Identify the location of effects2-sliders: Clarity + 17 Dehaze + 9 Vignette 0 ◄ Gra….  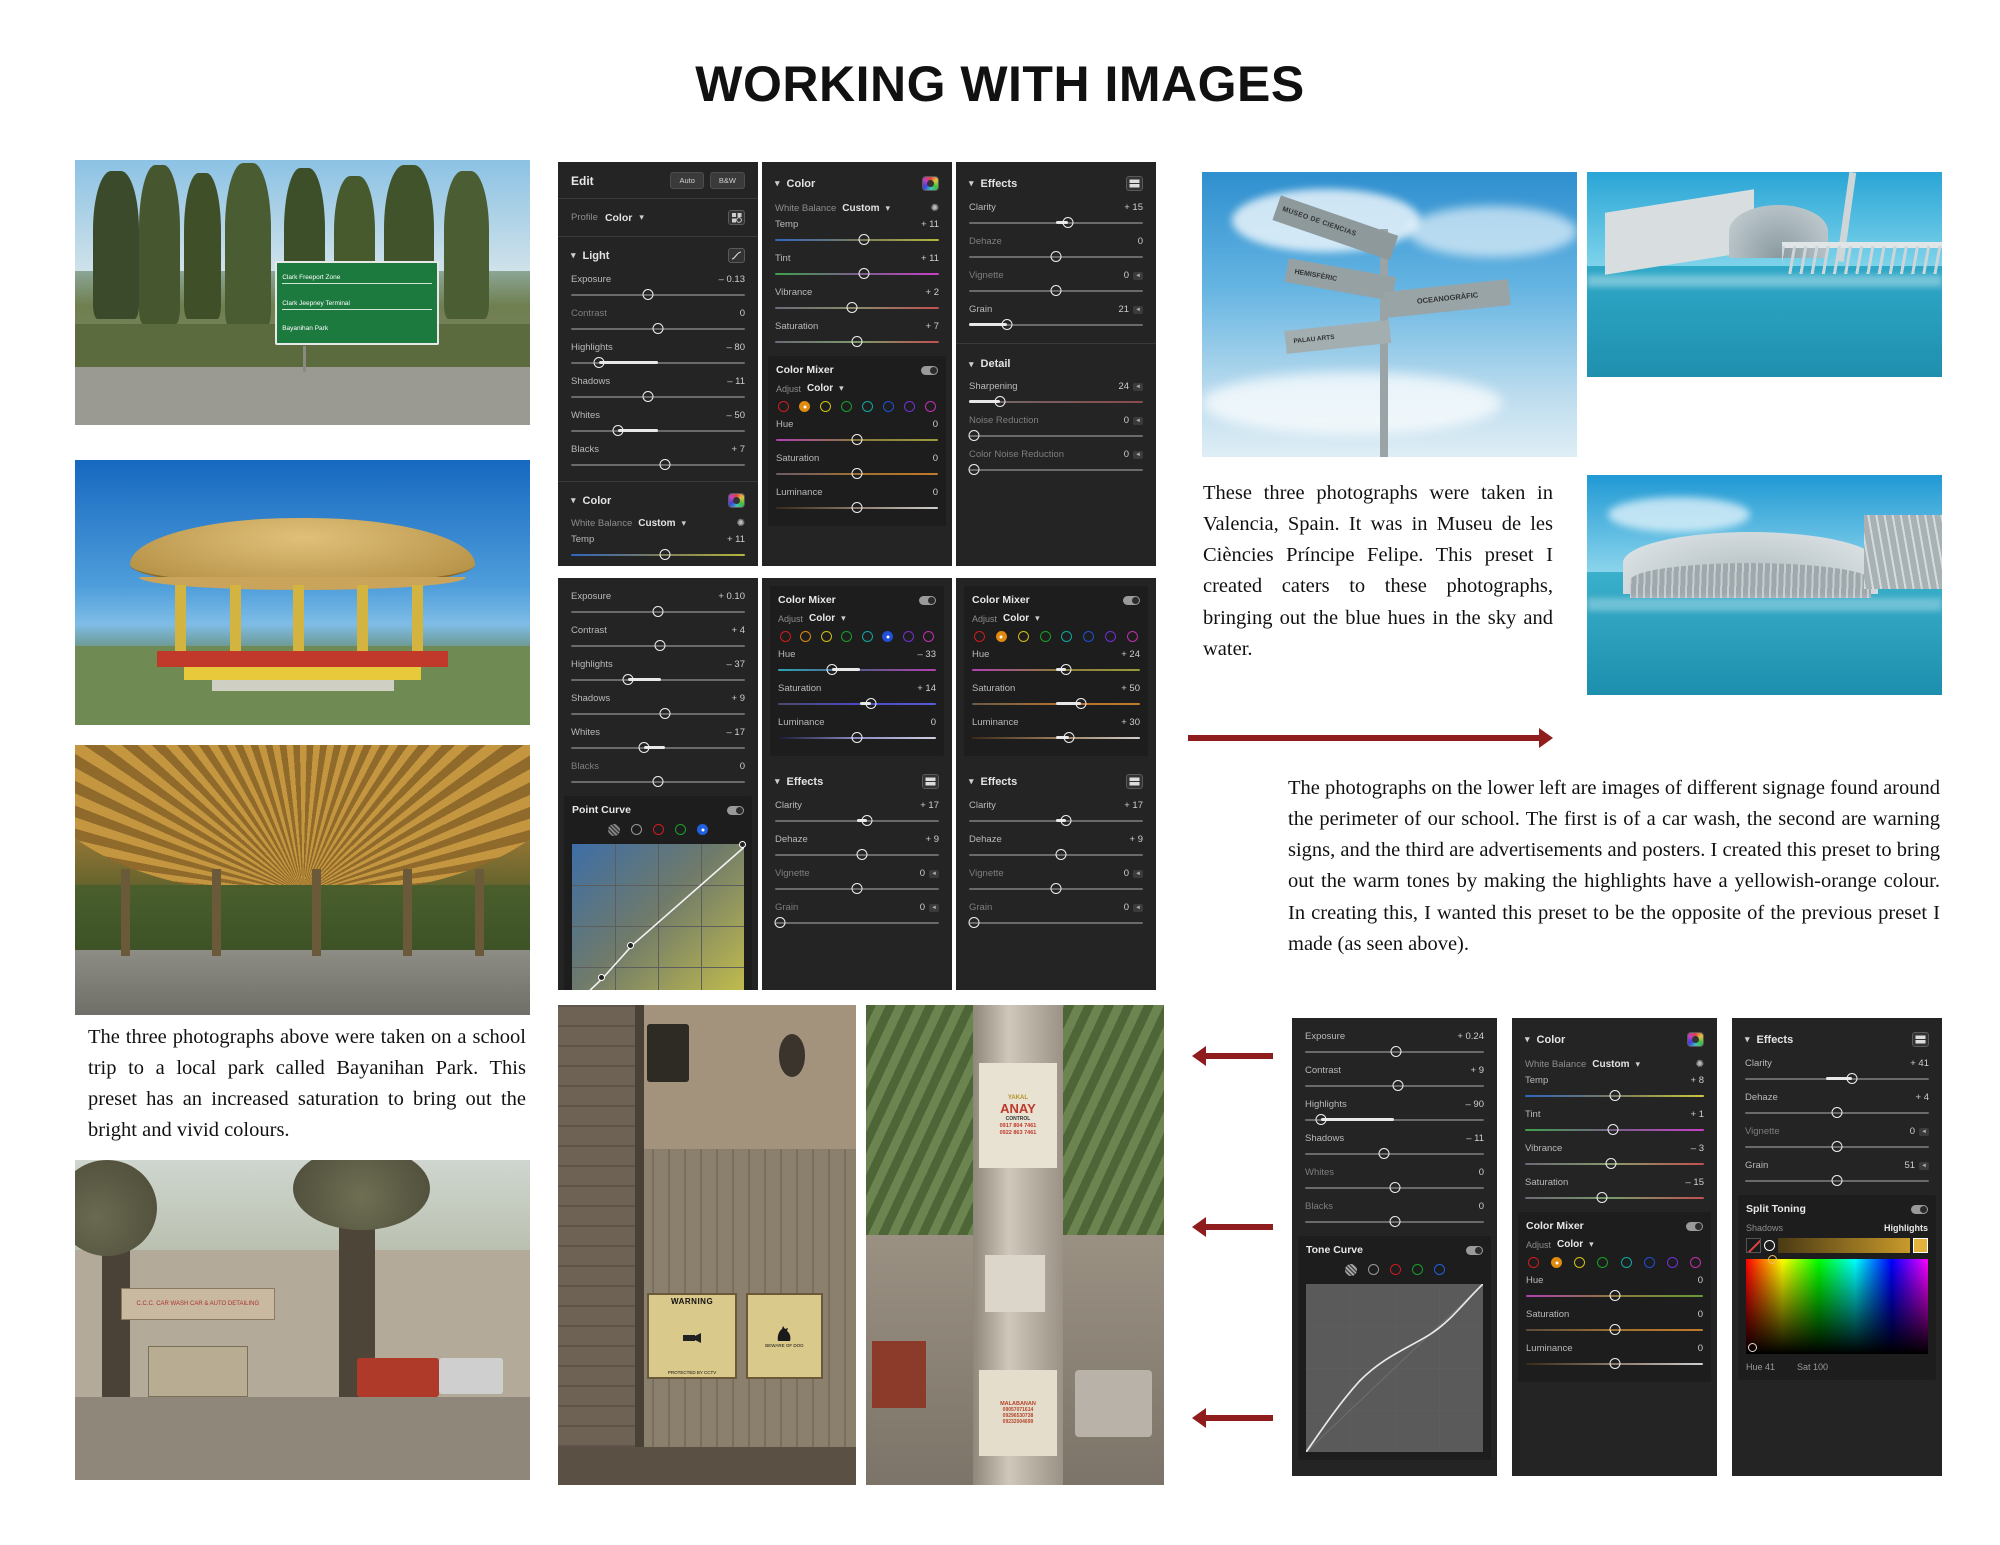
(857, 863).